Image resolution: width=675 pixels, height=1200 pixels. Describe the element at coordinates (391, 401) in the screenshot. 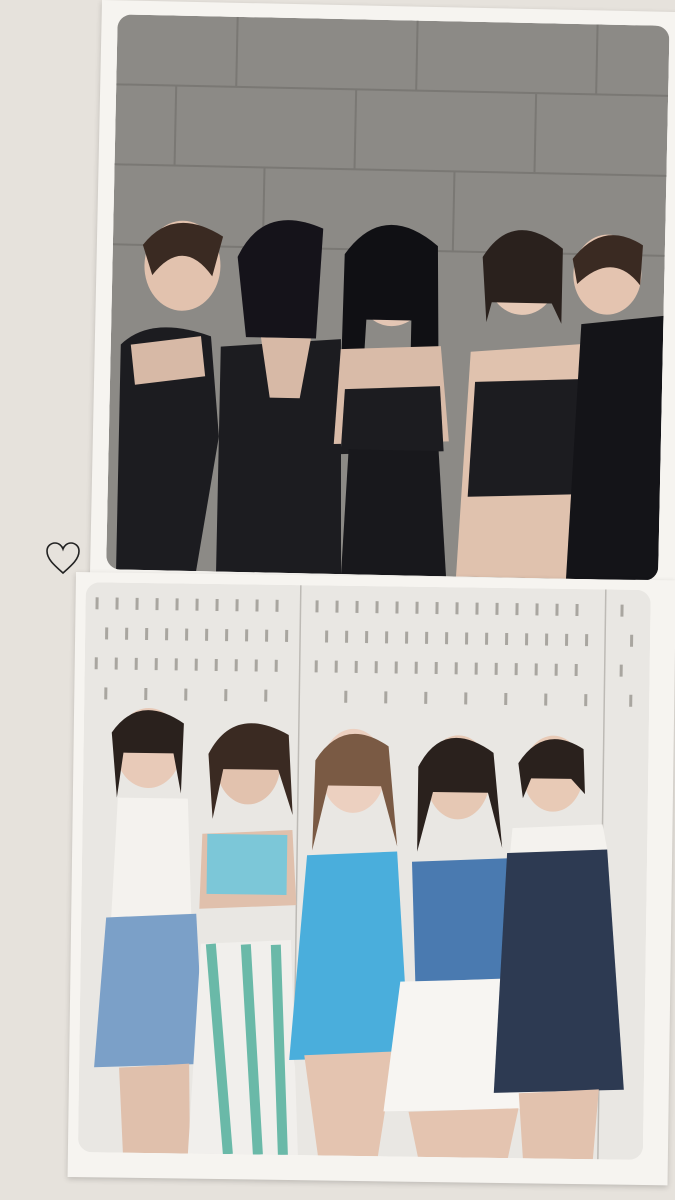

I see `member-figure` at that location.